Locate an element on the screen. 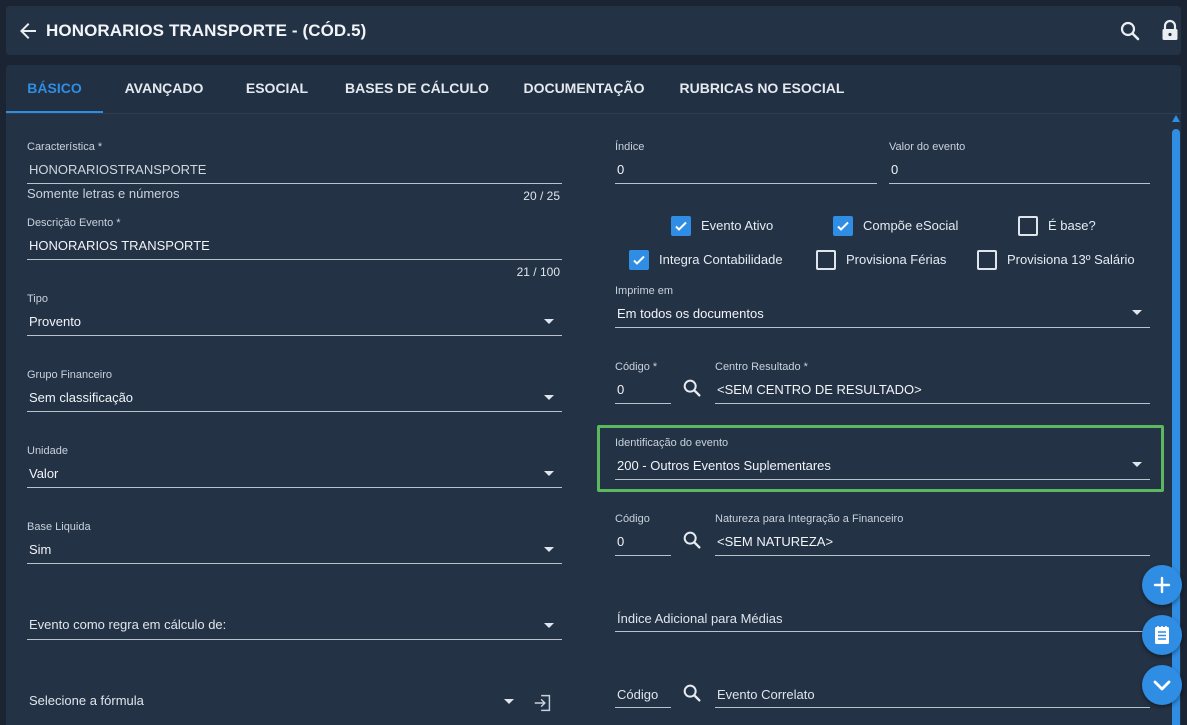 This screenshot has height=725, width=1187. codigo-correlato-placeholder: Código is located at coordinates (637, 694).